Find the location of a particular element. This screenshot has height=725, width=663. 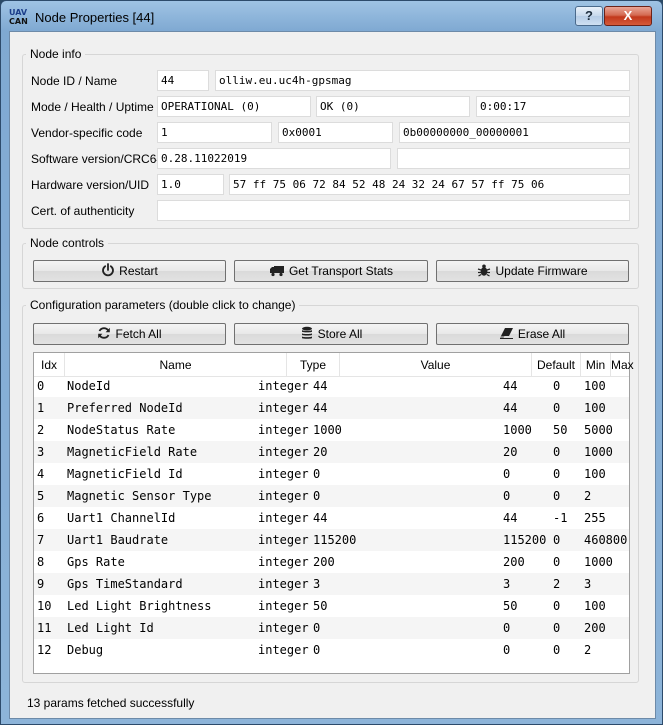

cell-idx: 11 is located at coordinates (44, 628).